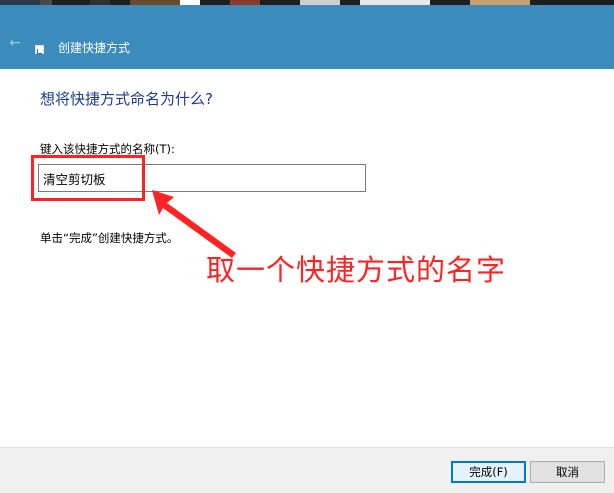  Describe the element at coordinates (107, 149) in the screenshot. I see `shortcut-name-label: 键入该快捷方式的名称(T):` at that location.